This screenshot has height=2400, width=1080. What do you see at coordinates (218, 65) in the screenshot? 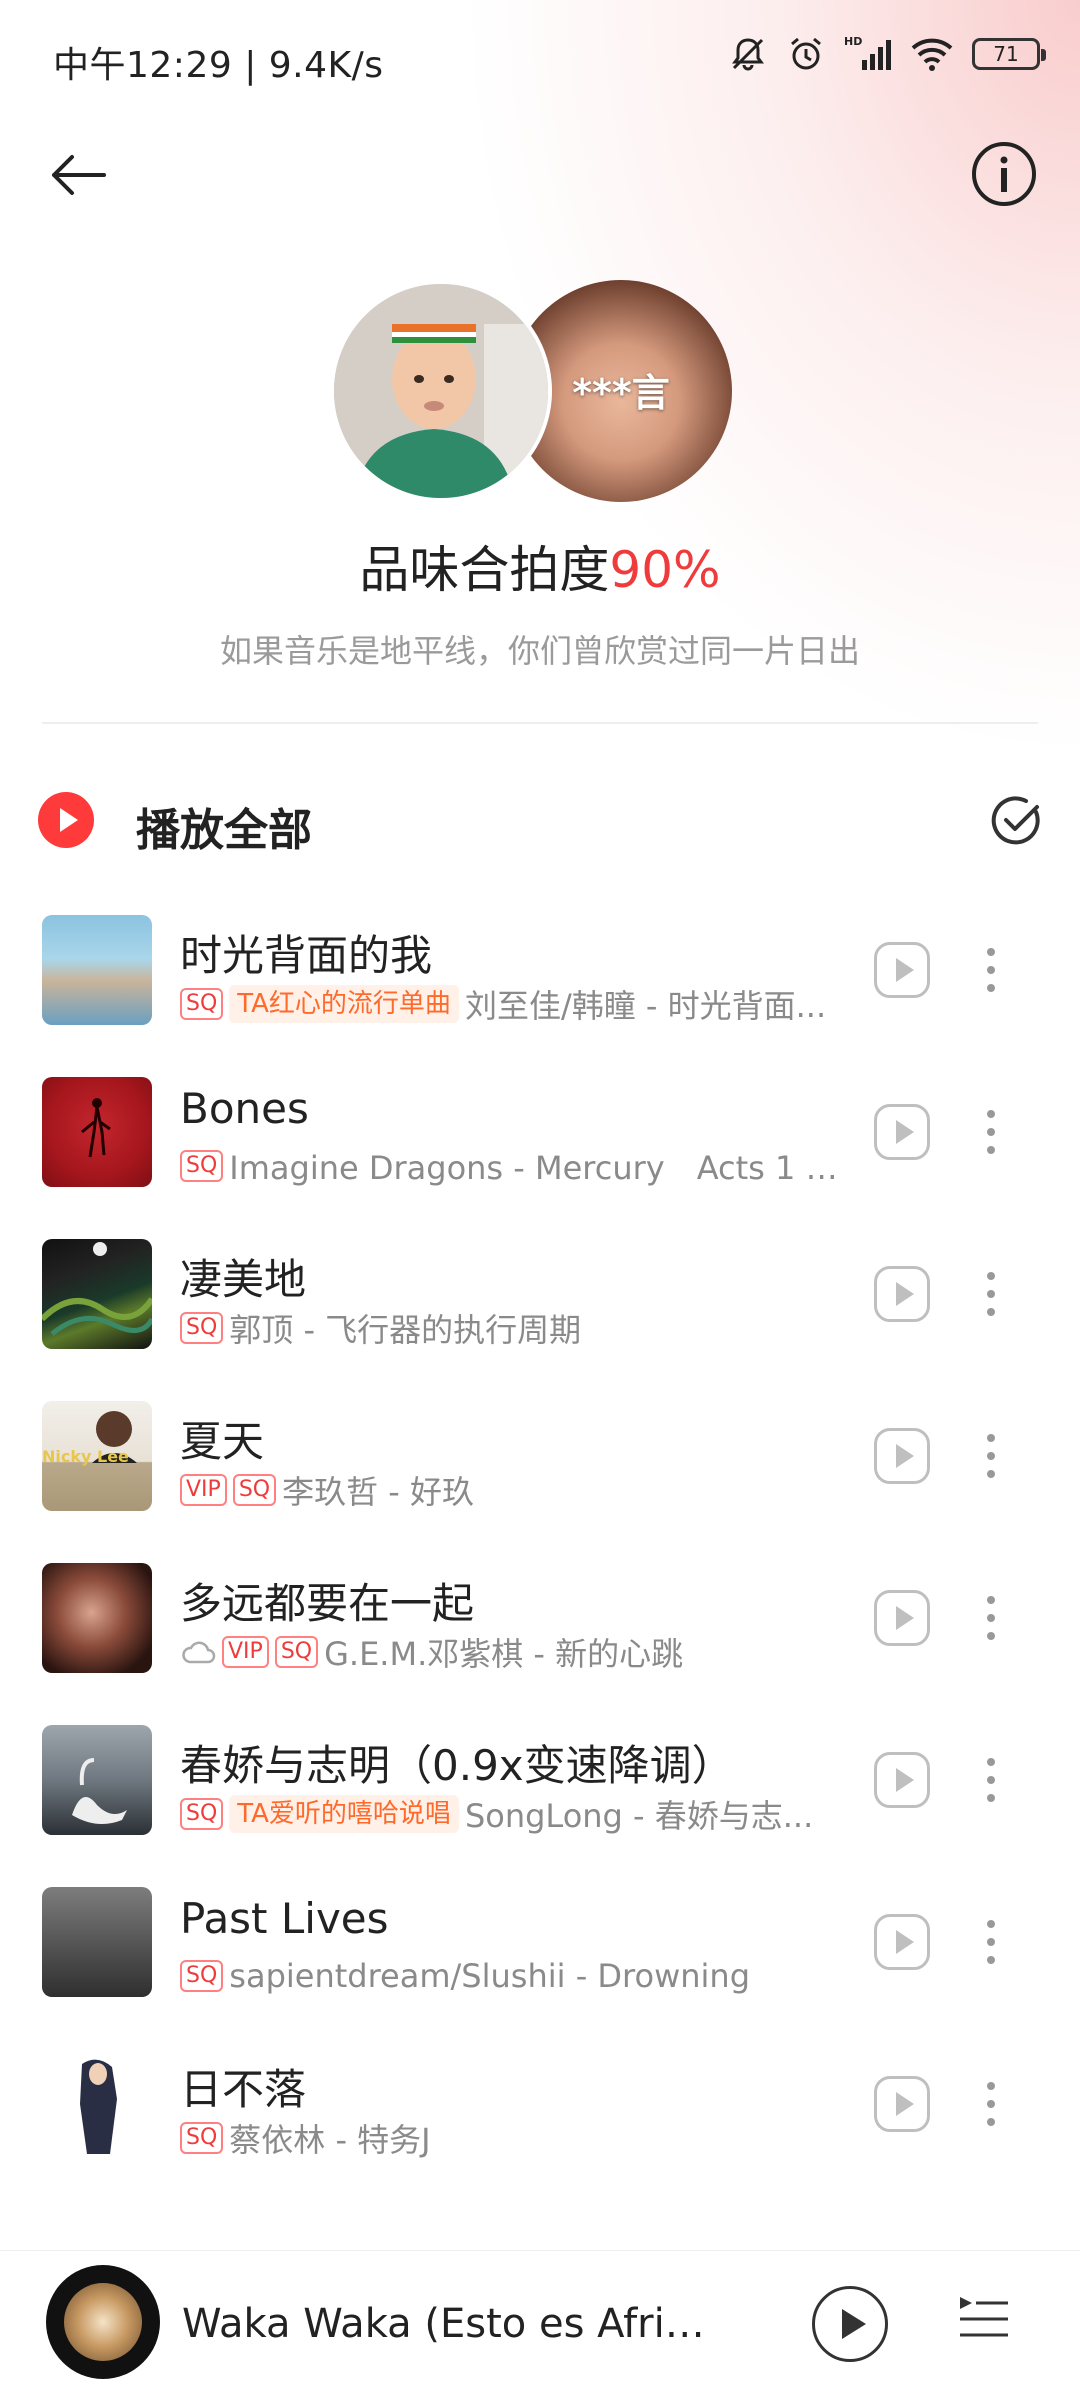
I see `status-time: 中午12:29 | 9.4K/s` at bounding box center [218, 65].